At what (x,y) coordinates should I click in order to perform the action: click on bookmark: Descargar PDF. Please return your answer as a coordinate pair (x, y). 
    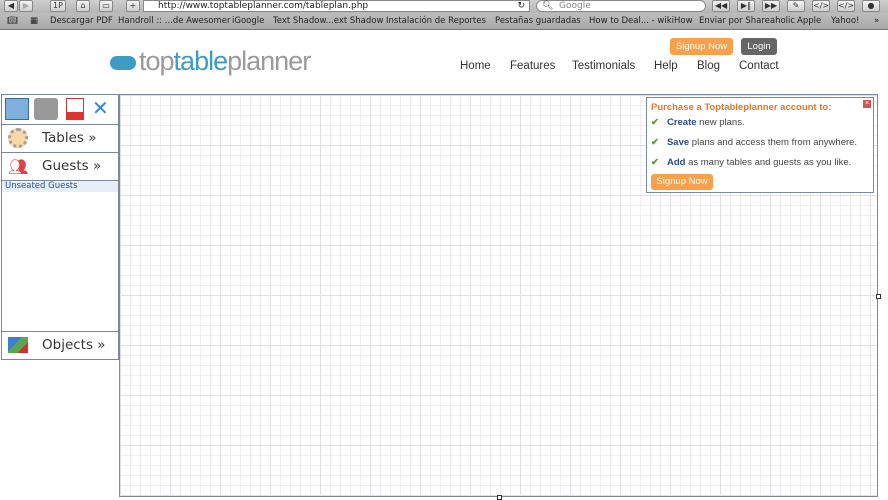
    Looking at the image, I should click on (81, 21).